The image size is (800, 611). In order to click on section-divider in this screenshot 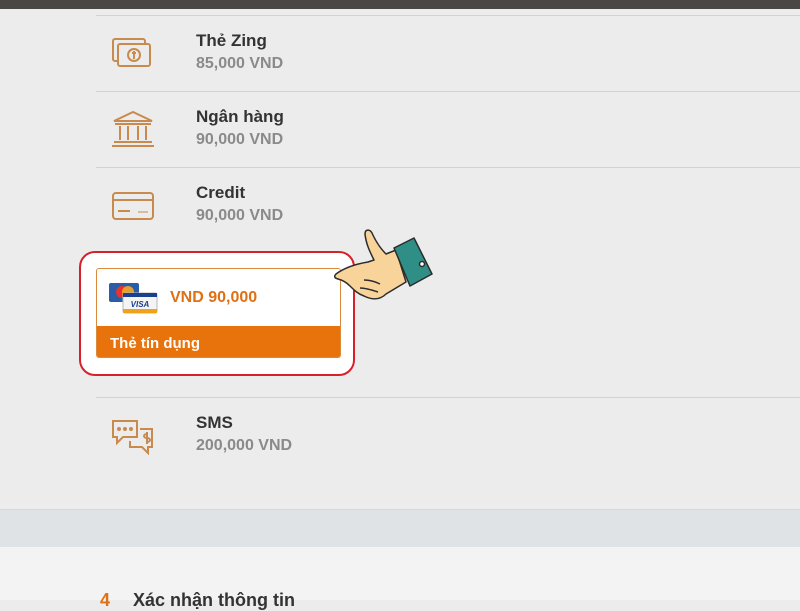, I will do `click(400, 528)`.